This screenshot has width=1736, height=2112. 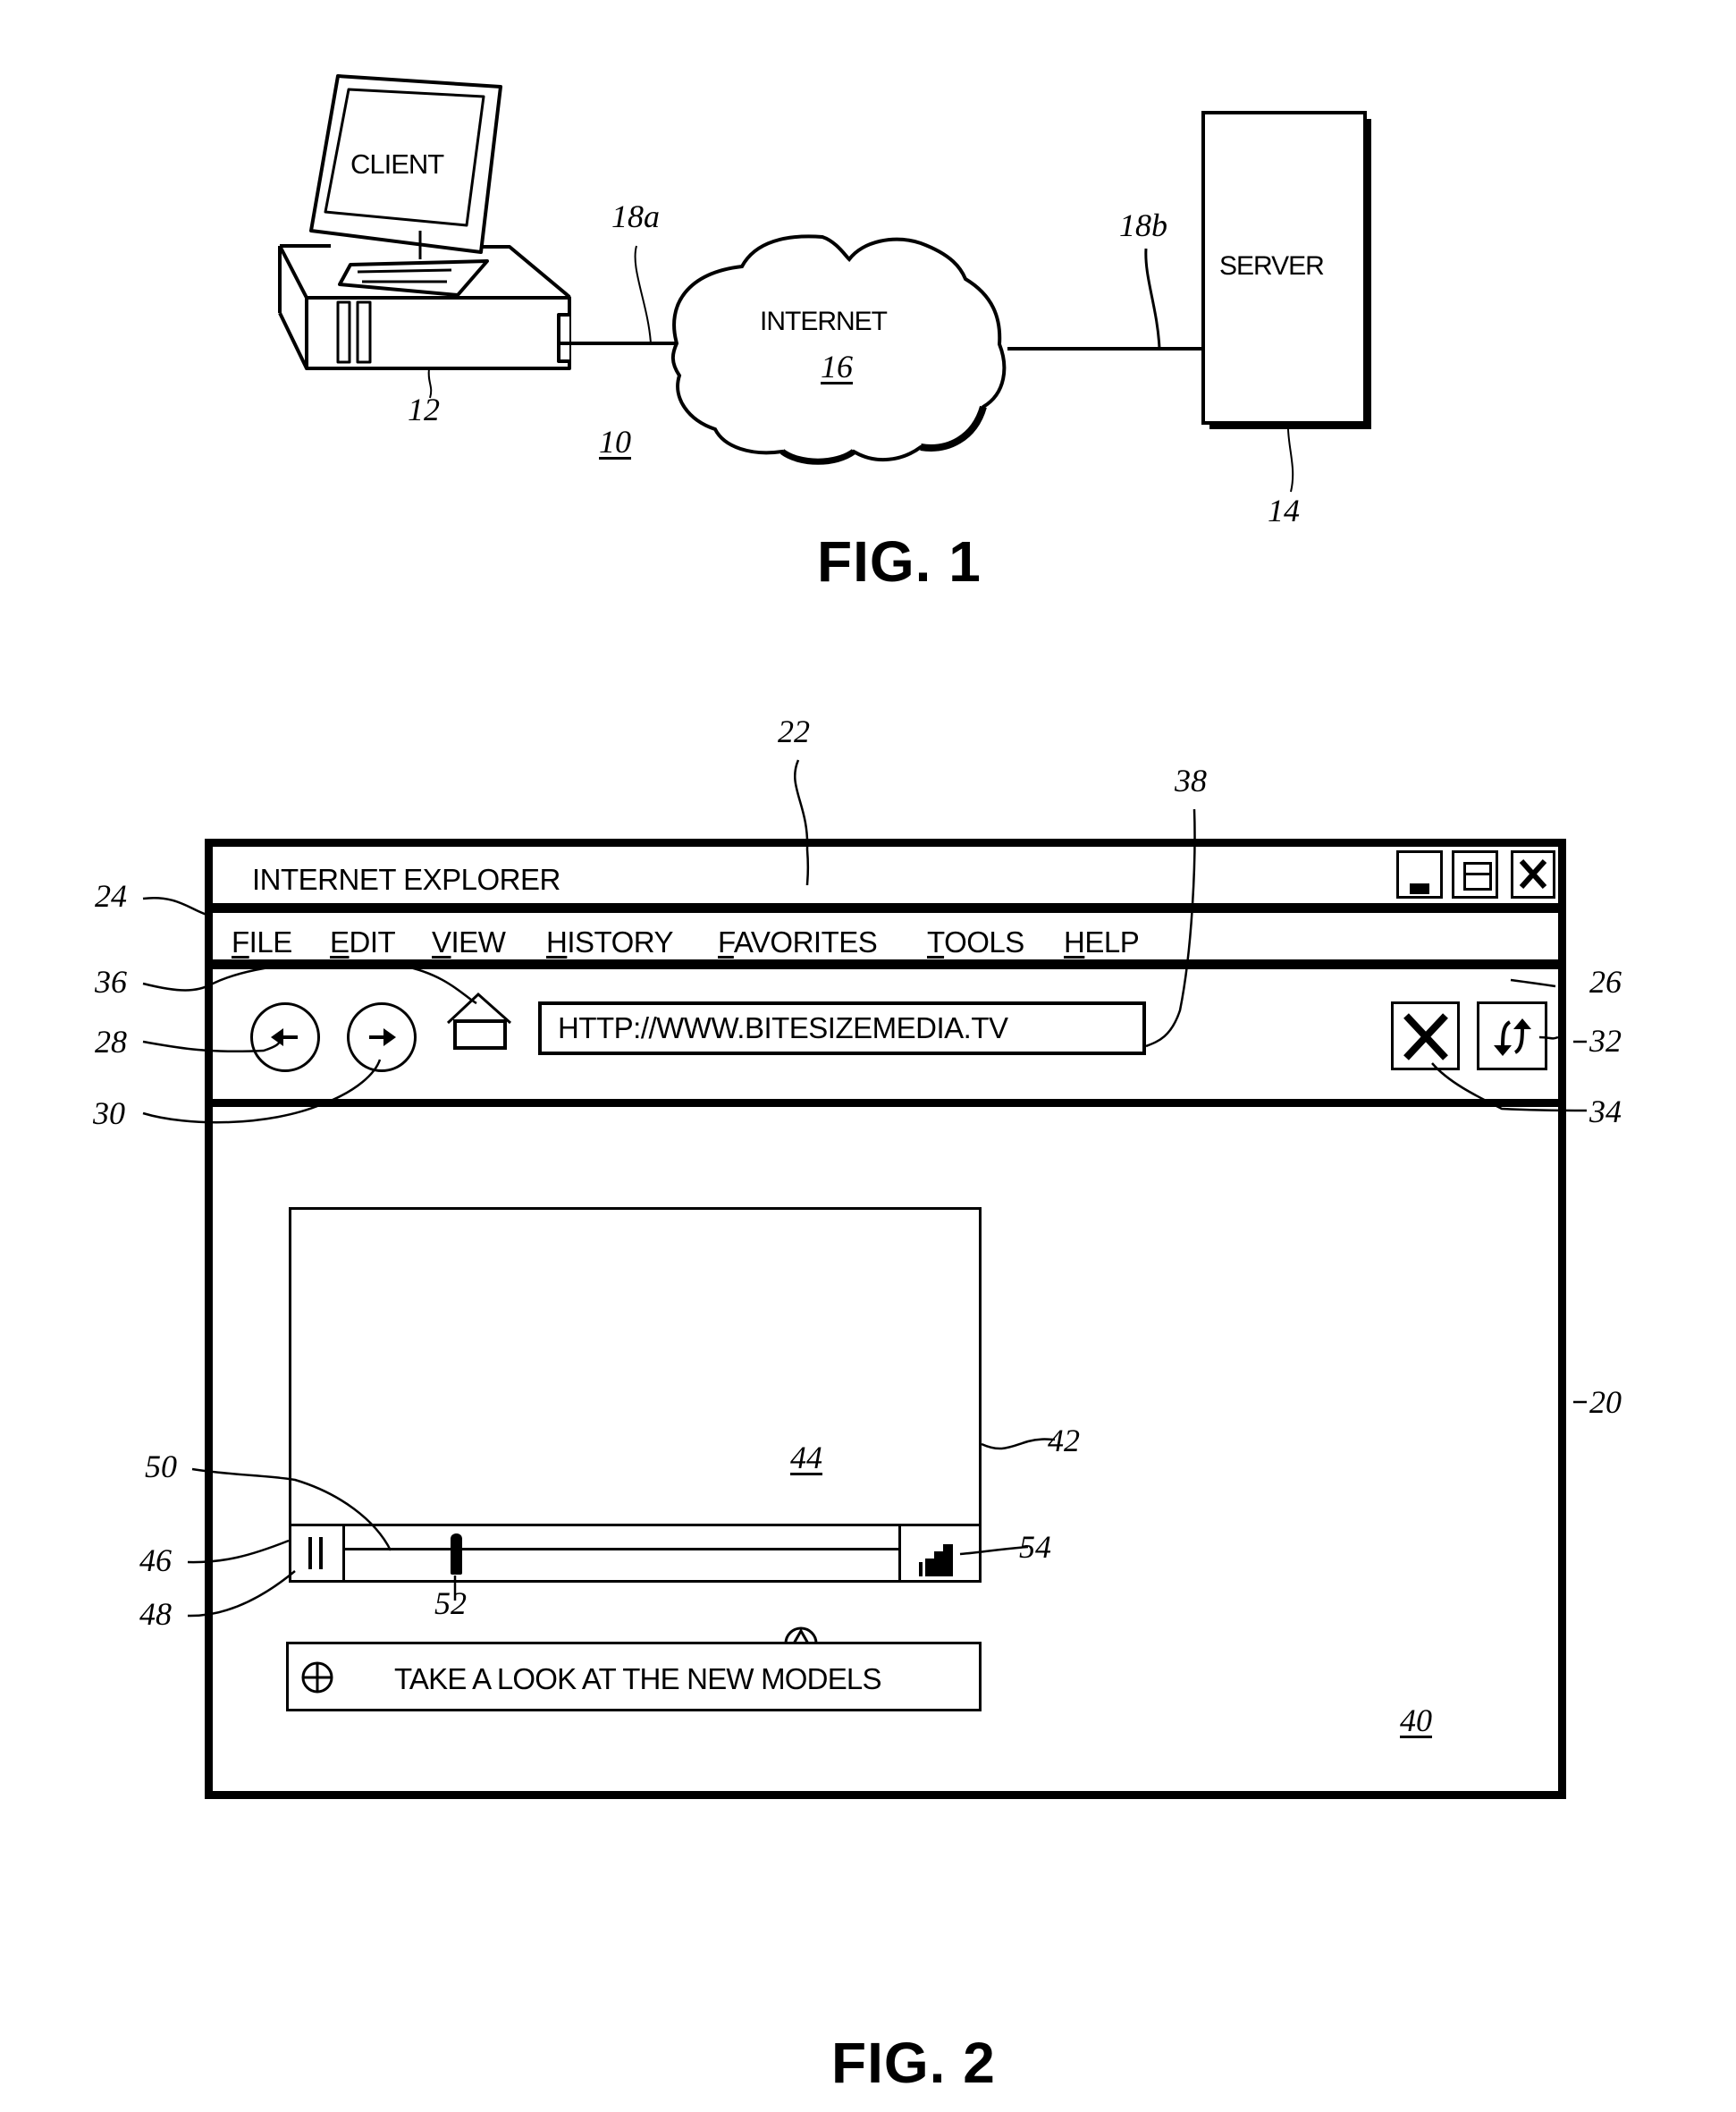 What do you see at coordinates (899, 561) in the screenshot?
I see `fig1-caption: FIG. 1` at bounding box center [899, 561].